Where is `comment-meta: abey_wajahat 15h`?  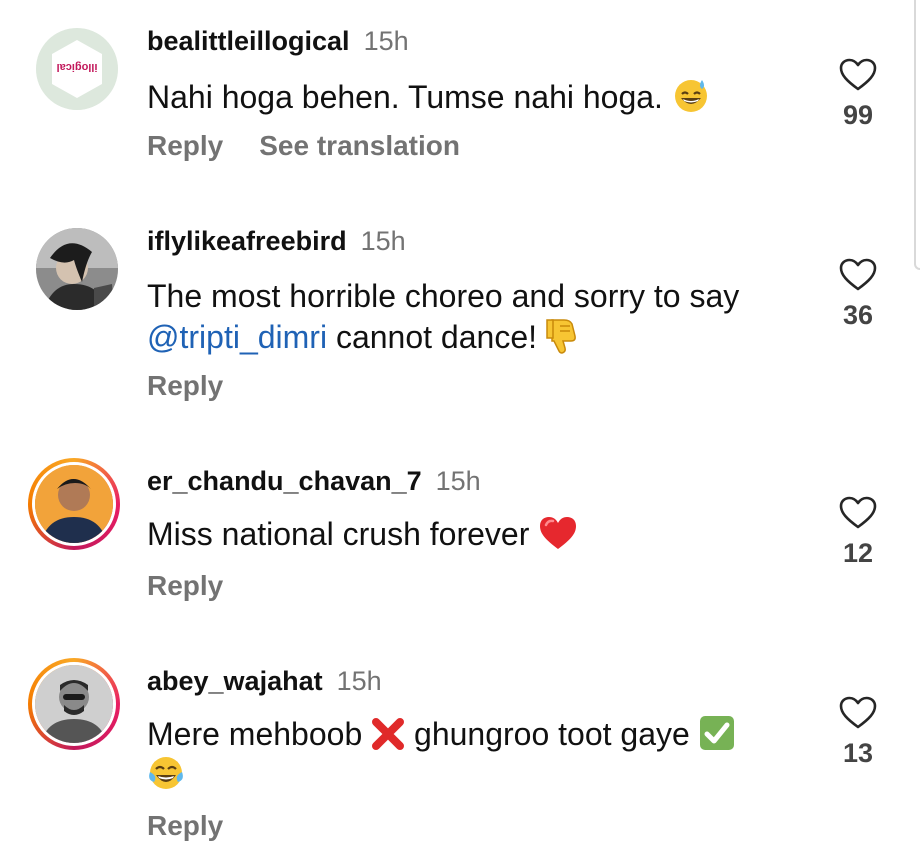 comment-meta: abey_wajahat 15h is located at coordinates (264, 681).